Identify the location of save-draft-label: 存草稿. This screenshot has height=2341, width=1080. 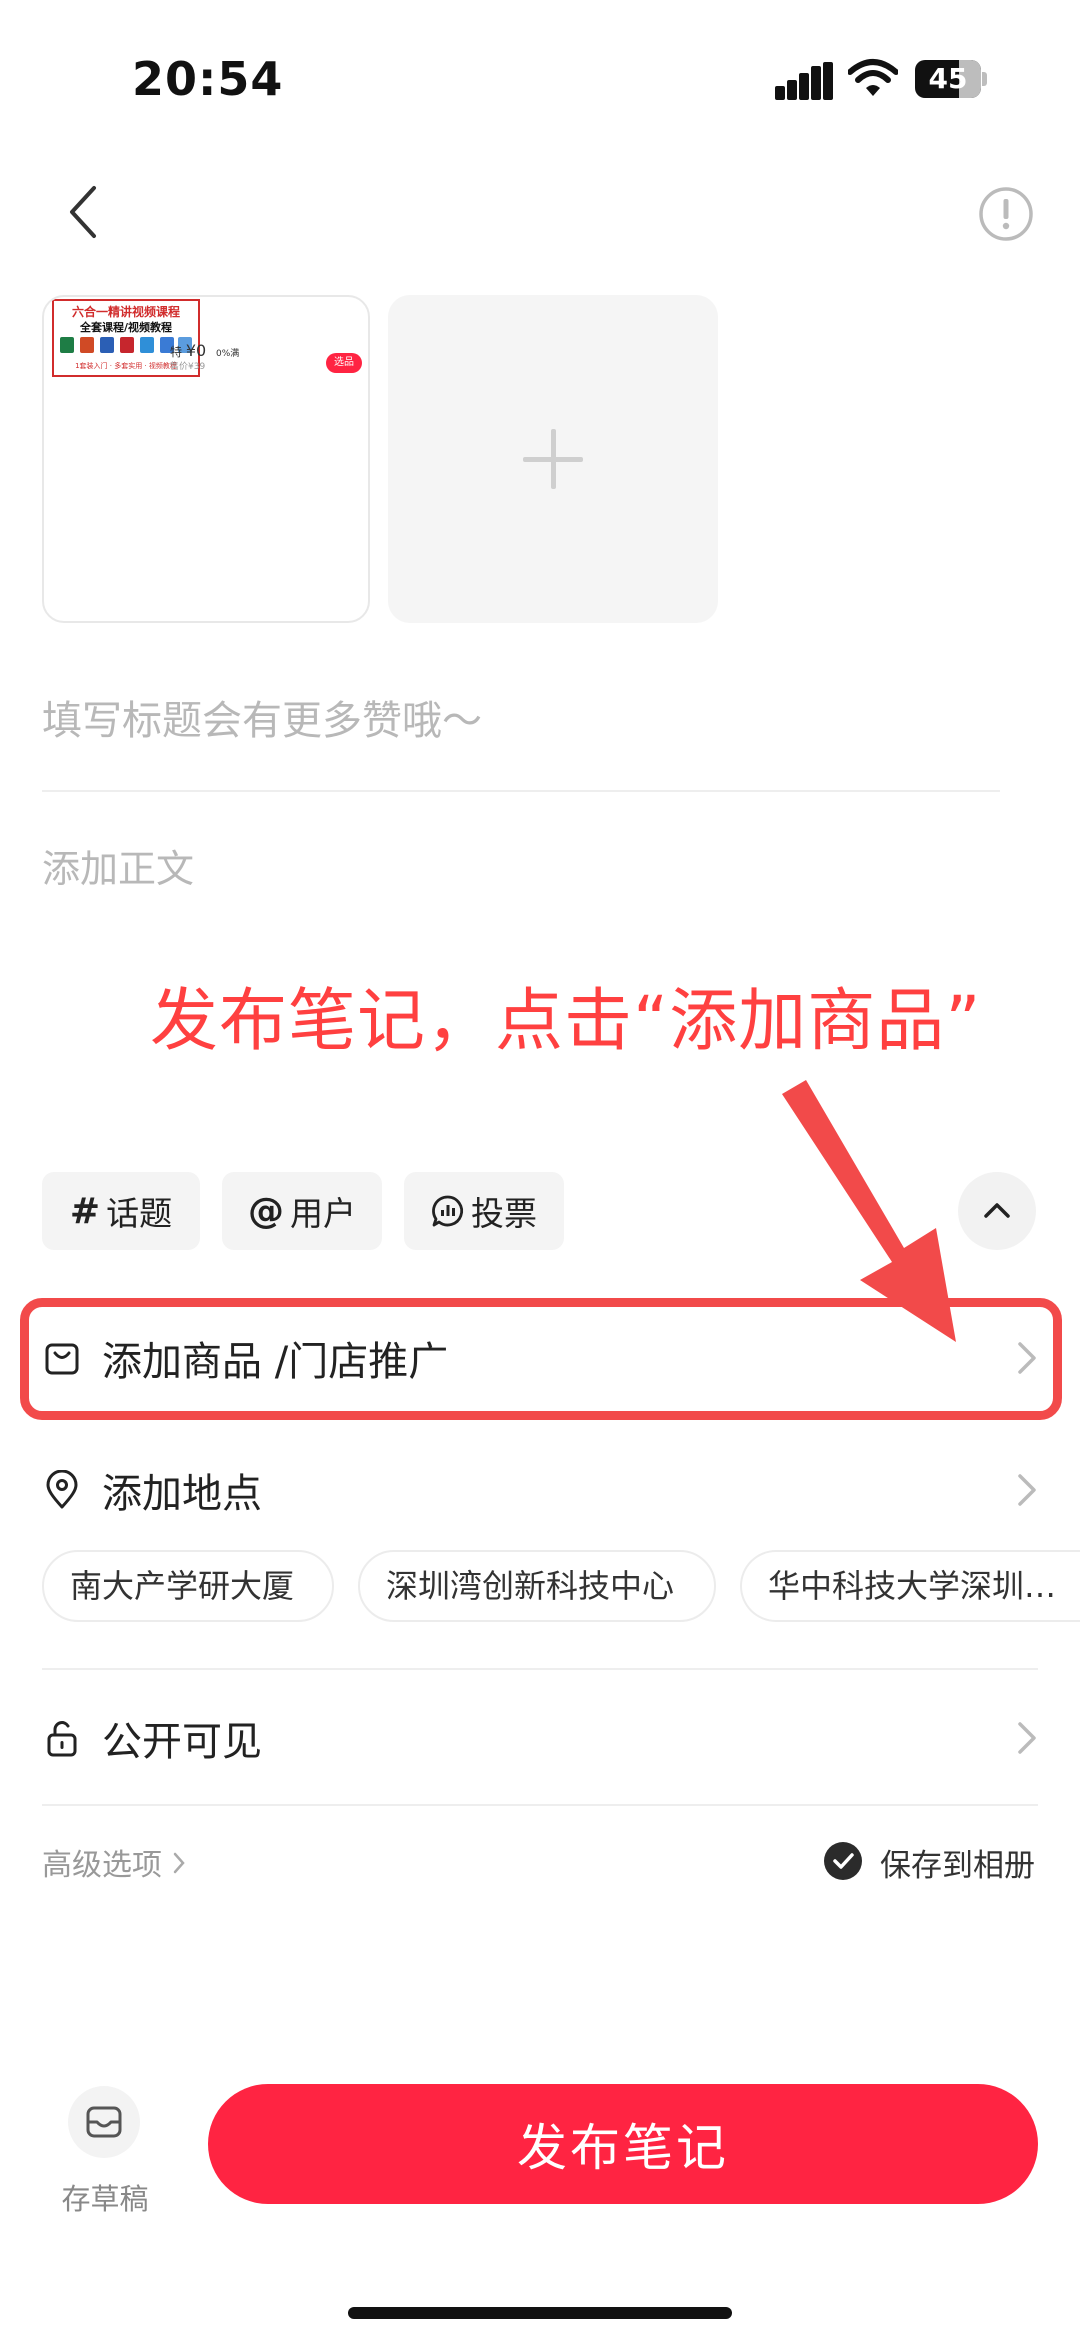
(105, 2197).